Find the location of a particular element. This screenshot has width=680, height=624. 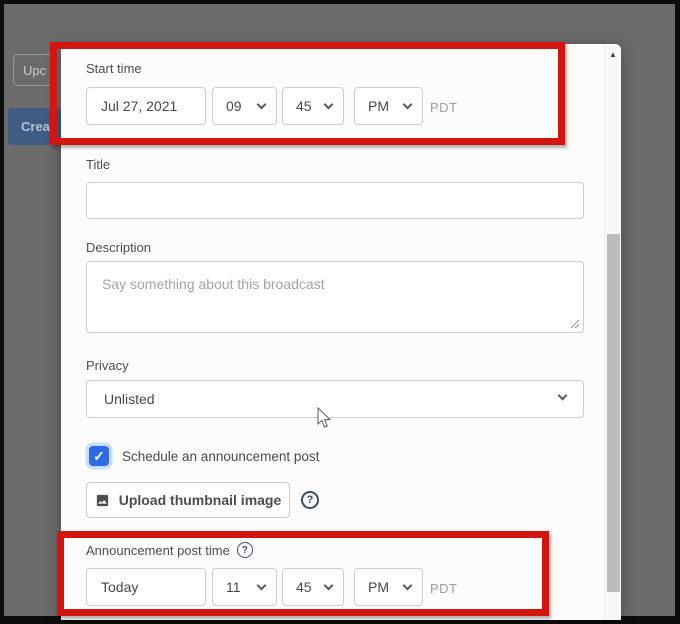

schedule-announcement-checkbox: ✓ is located at coordinates (99, 456).